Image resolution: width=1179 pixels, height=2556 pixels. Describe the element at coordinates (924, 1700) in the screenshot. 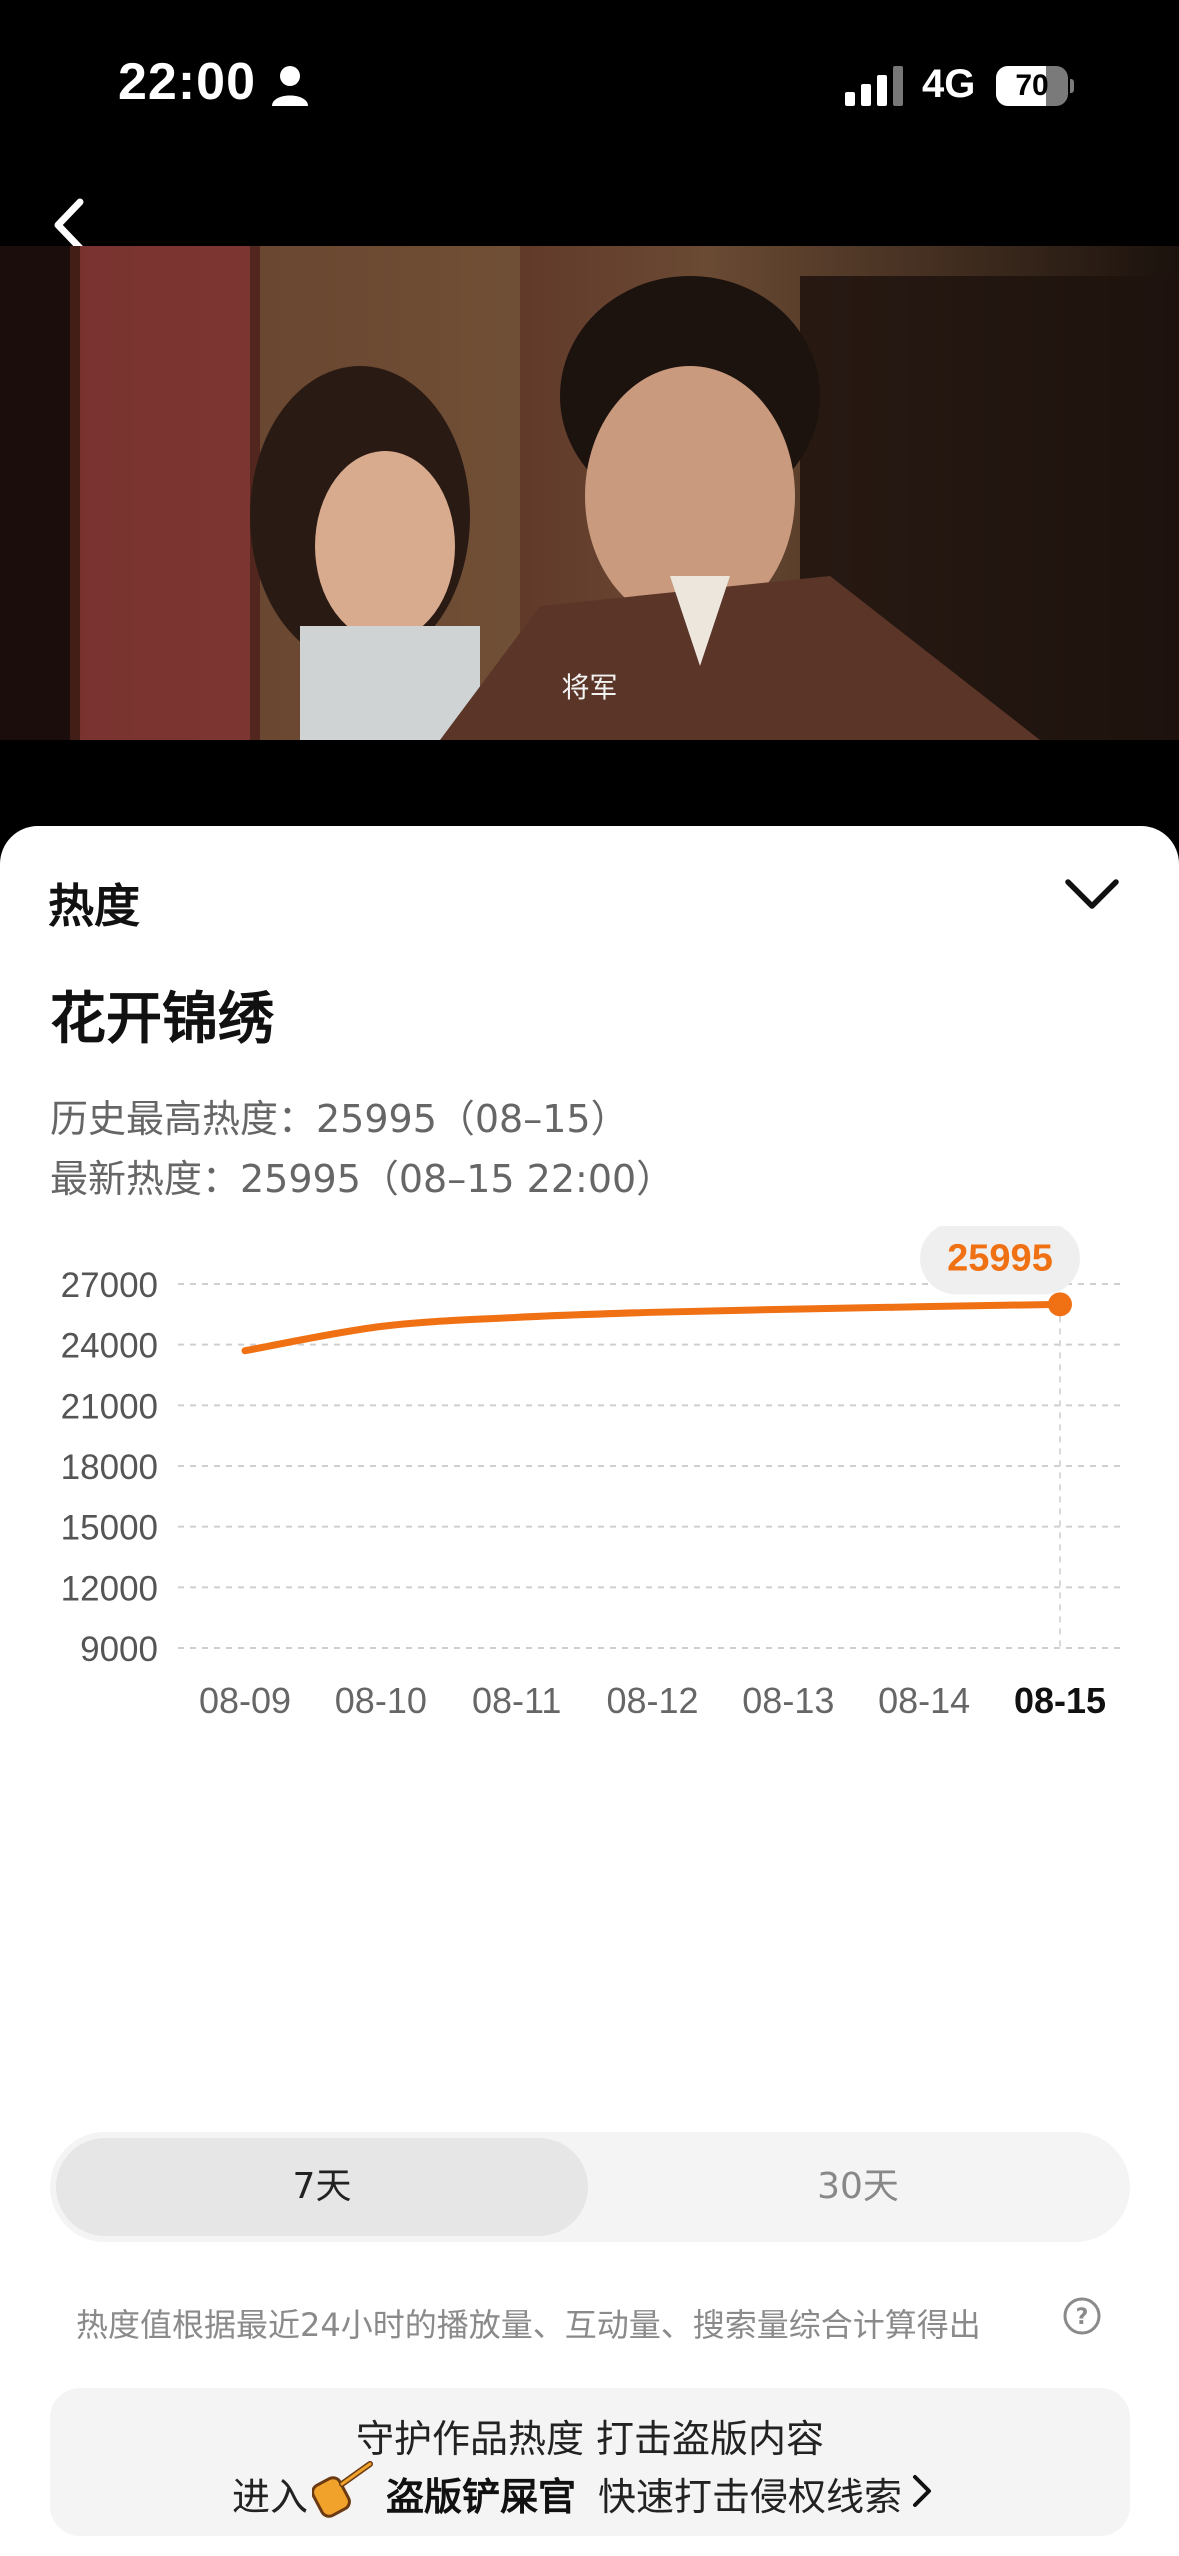

I see `x-tick-label: 08-14` at that location.